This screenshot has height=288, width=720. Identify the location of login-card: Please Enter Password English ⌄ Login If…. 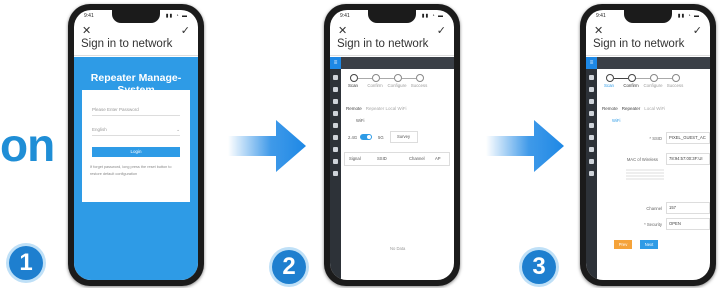
(136, 146).